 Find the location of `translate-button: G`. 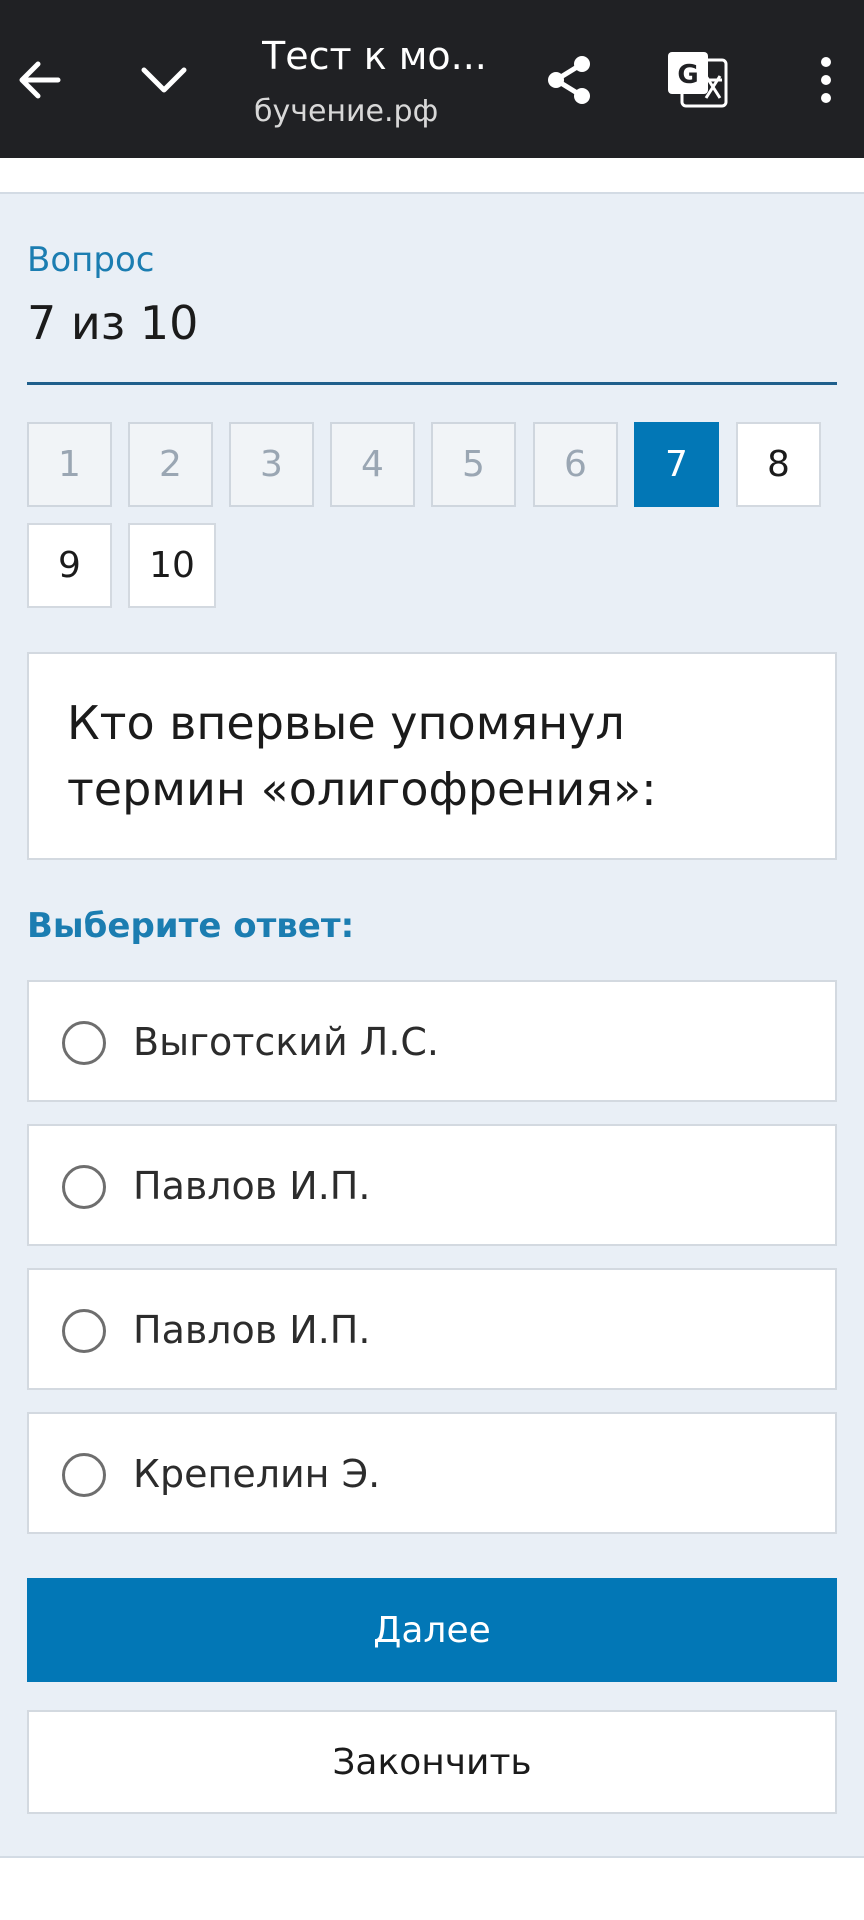

translate-button: G is located at coordinates (698, 80).